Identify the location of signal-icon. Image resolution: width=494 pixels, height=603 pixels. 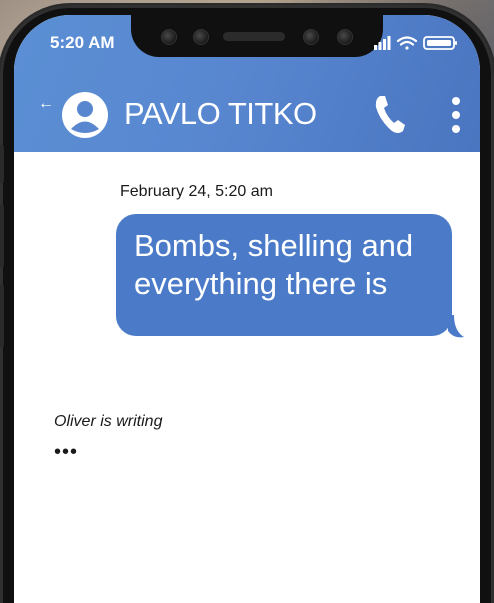
(382, 43).